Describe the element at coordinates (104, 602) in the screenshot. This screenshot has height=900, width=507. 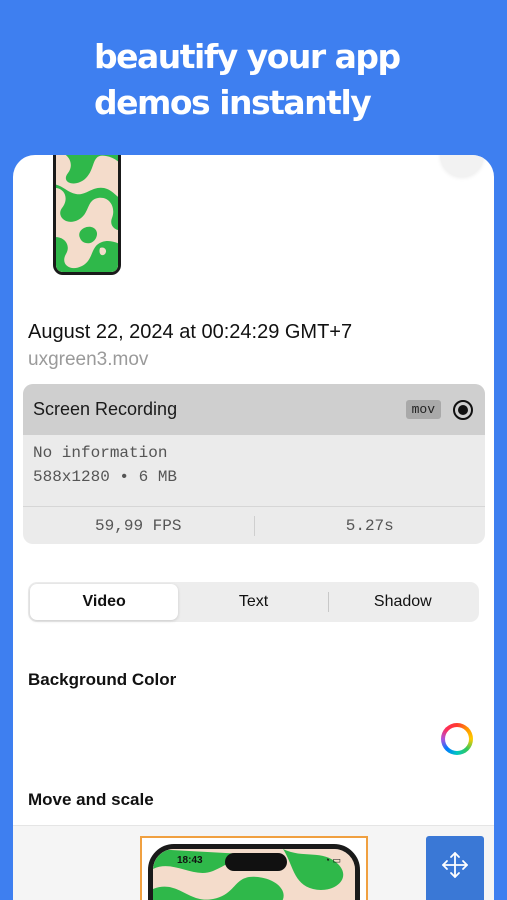
I see `tab-video: Video` at that location.